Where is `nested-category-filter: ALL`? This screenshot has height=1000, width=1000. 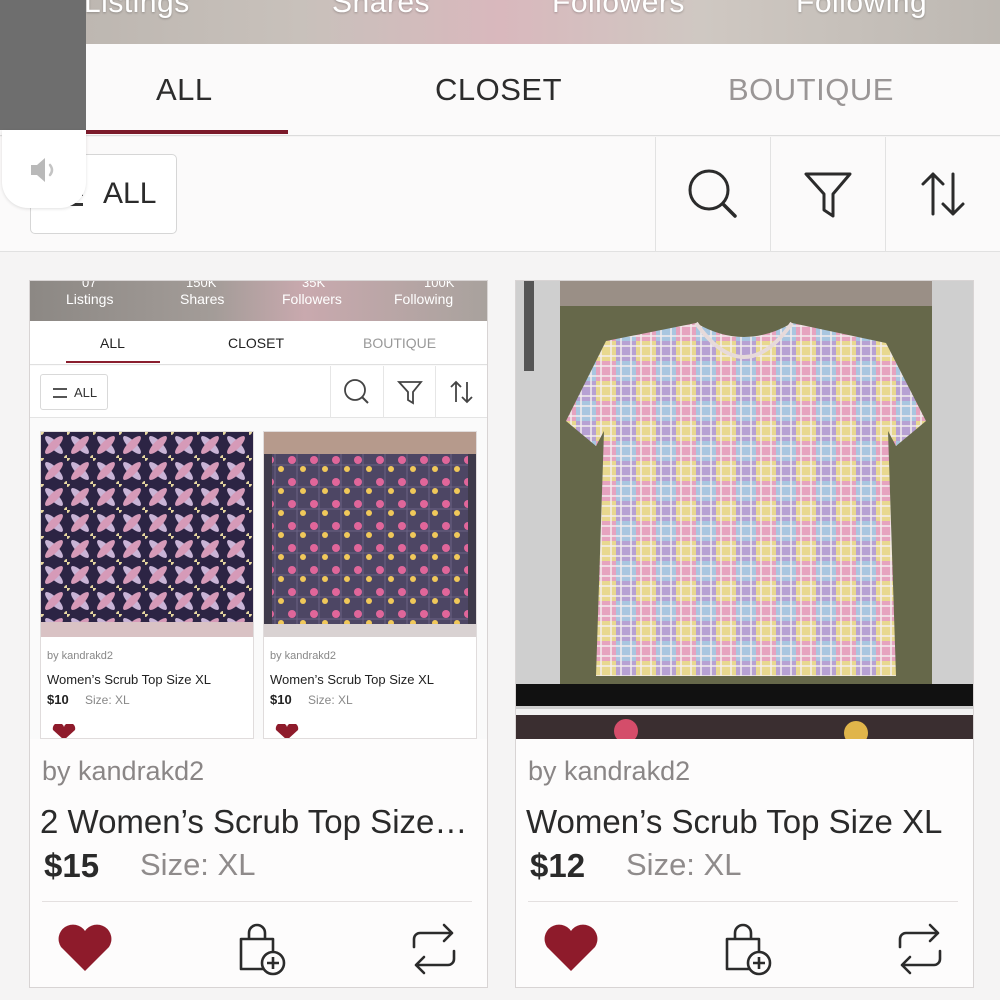
nested-category-filter: ALL is located at coordinates (74, 392).